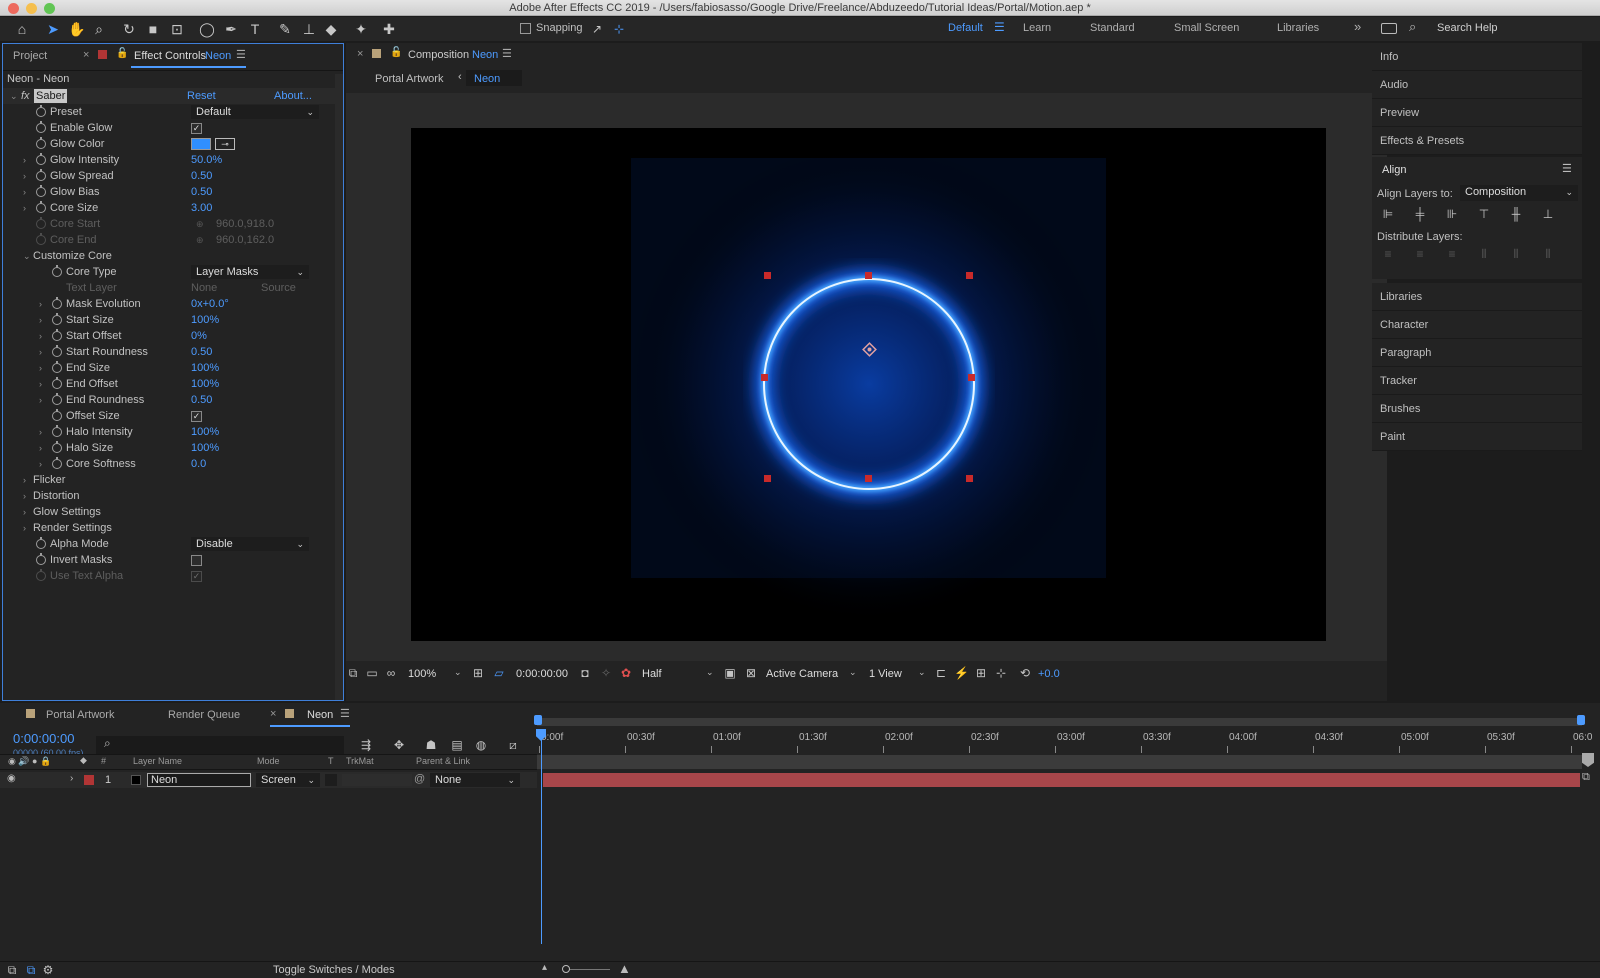 The width and height of the screenshot is (1600, 978). What do you see at coordinates (513, 745) in the screenshot?
I see `graph-editor-icon: ⧄` at bounding box center [513, 745].